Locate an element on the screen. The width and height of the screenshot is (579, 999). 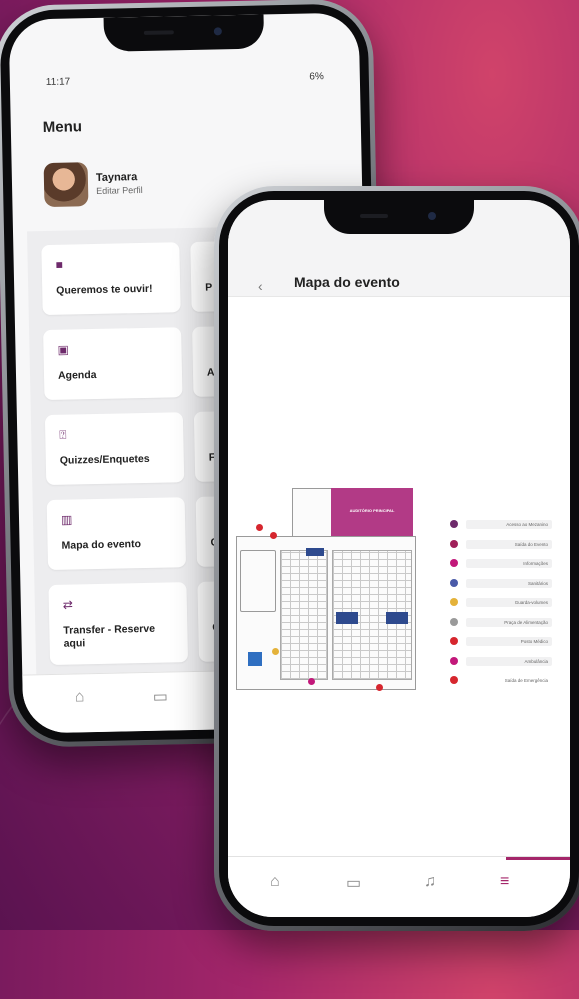
legend-label: Sanitários is located at coordinates (537, 583).